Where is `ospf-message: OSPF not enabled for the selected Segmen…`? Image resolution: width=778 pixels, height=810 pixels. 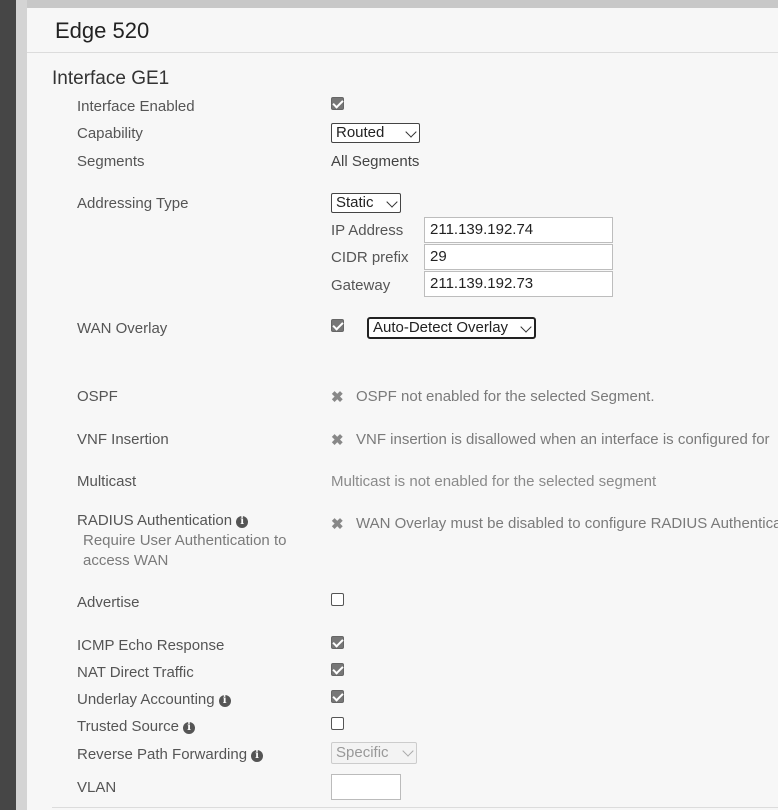 ospf-message: OSPF not enabled for the selected Segmen… is located at coordinates (505, 396).